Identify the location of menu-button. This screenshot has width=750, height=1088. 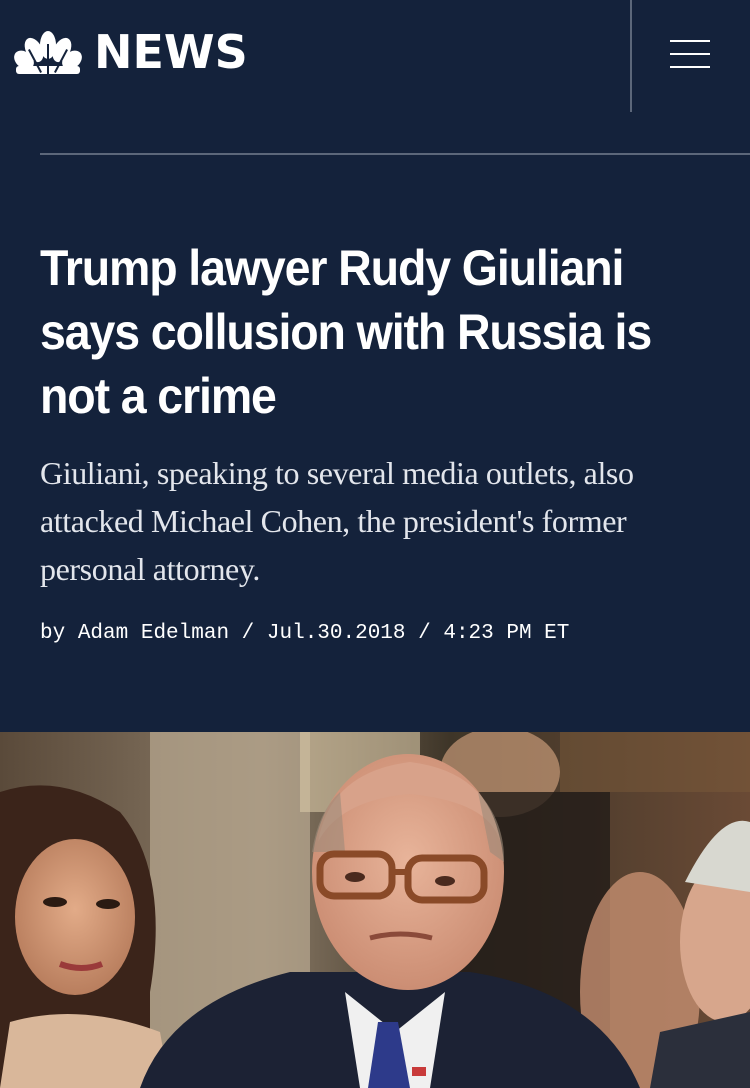
(690, 54).